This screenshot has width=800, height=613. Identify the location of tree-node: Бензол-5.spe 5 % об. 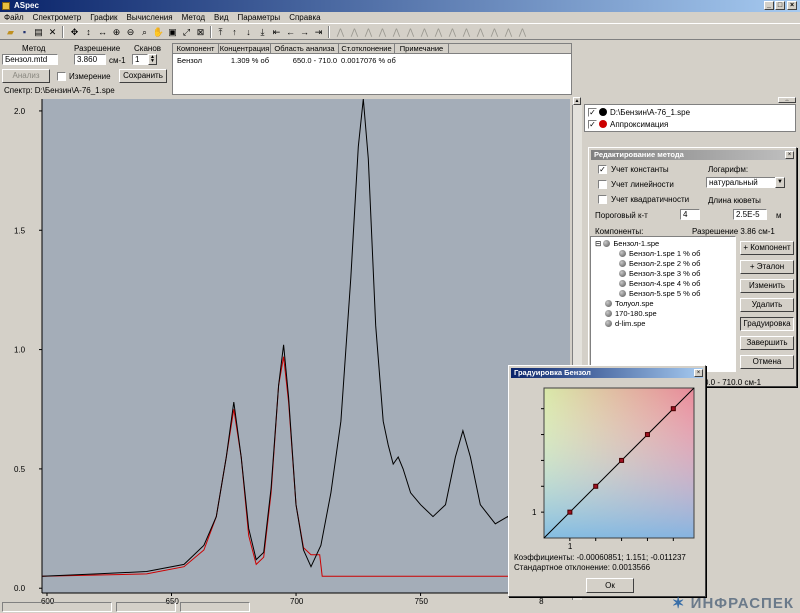
(659, 293).